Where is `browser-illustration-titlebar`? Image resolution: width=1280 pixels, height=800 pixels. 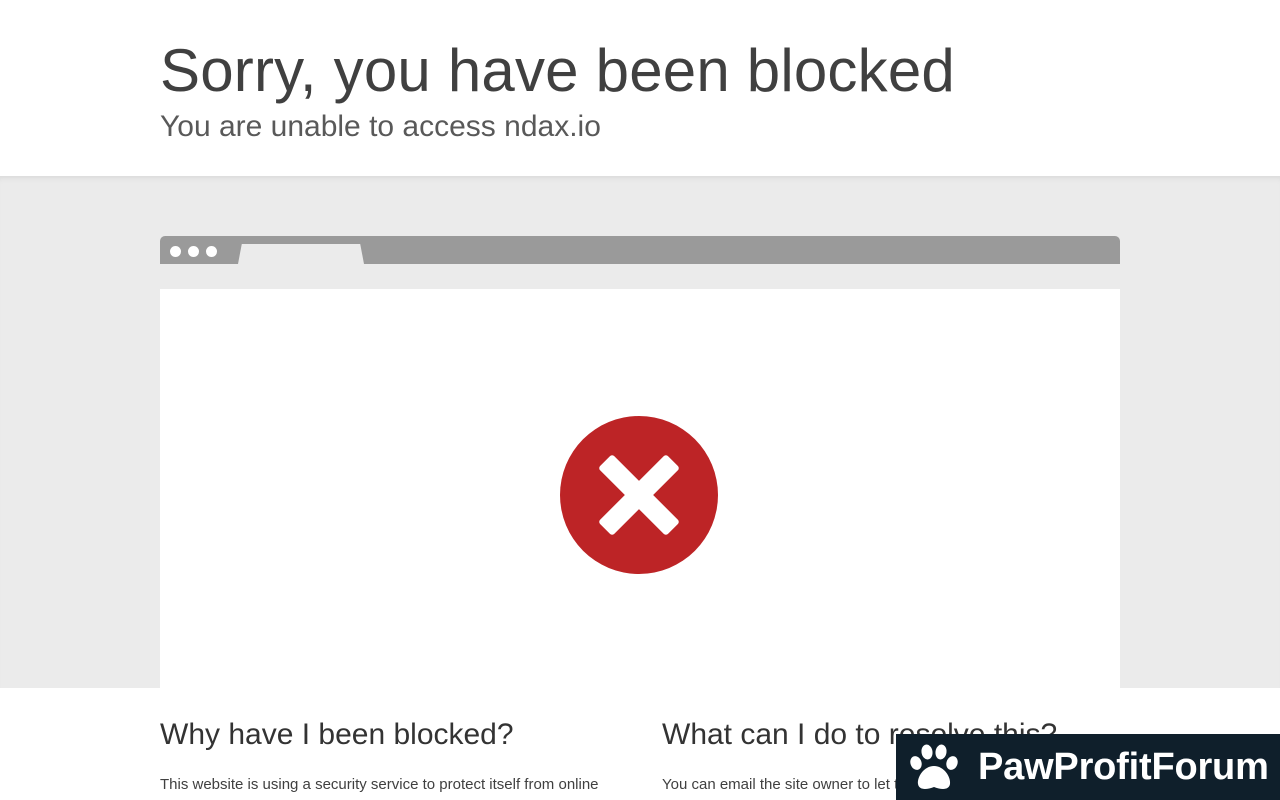 browser-illustration-titlebar is located at coordinates (640, 250).